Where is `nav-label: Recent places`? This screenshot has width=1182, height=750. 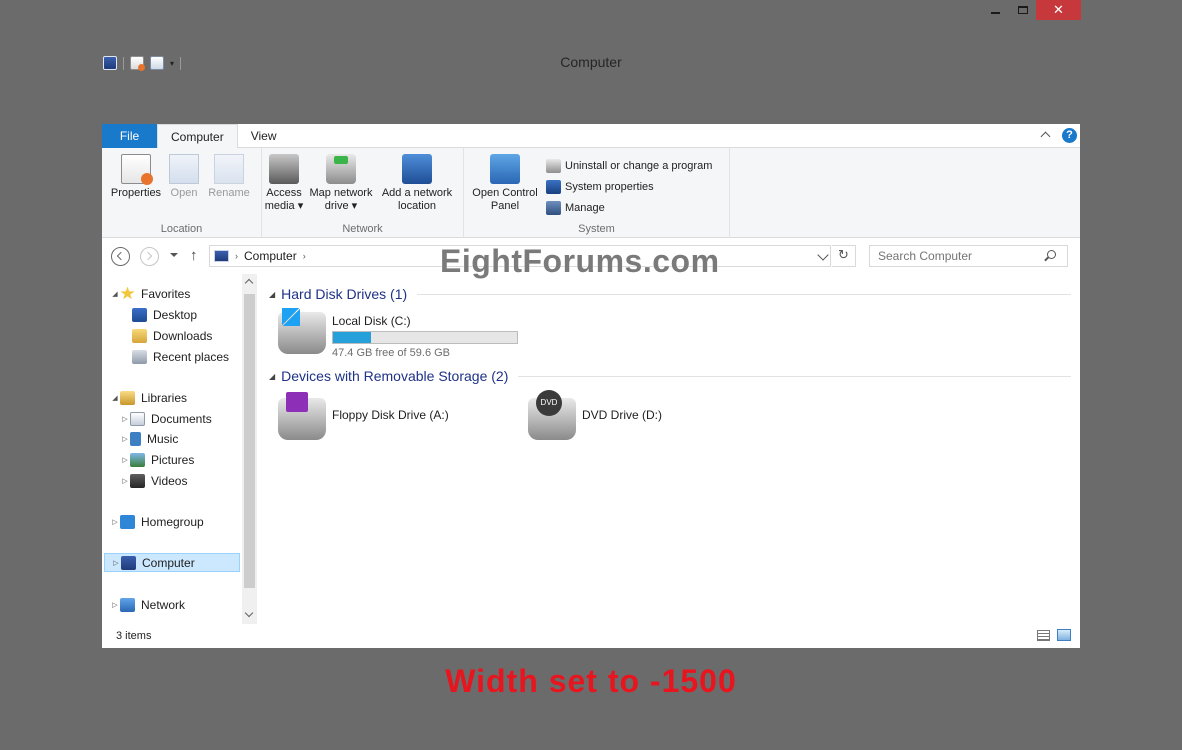
nav-label: Recent places is located at coordinates (191, 356).